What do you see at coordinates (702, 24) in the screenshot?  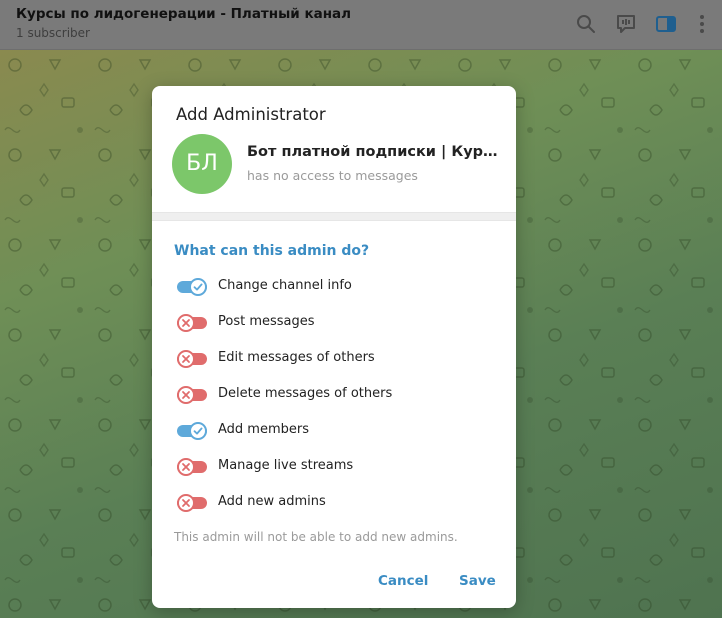 I see `more-vertical-icon` at bounding box center [702, 24].